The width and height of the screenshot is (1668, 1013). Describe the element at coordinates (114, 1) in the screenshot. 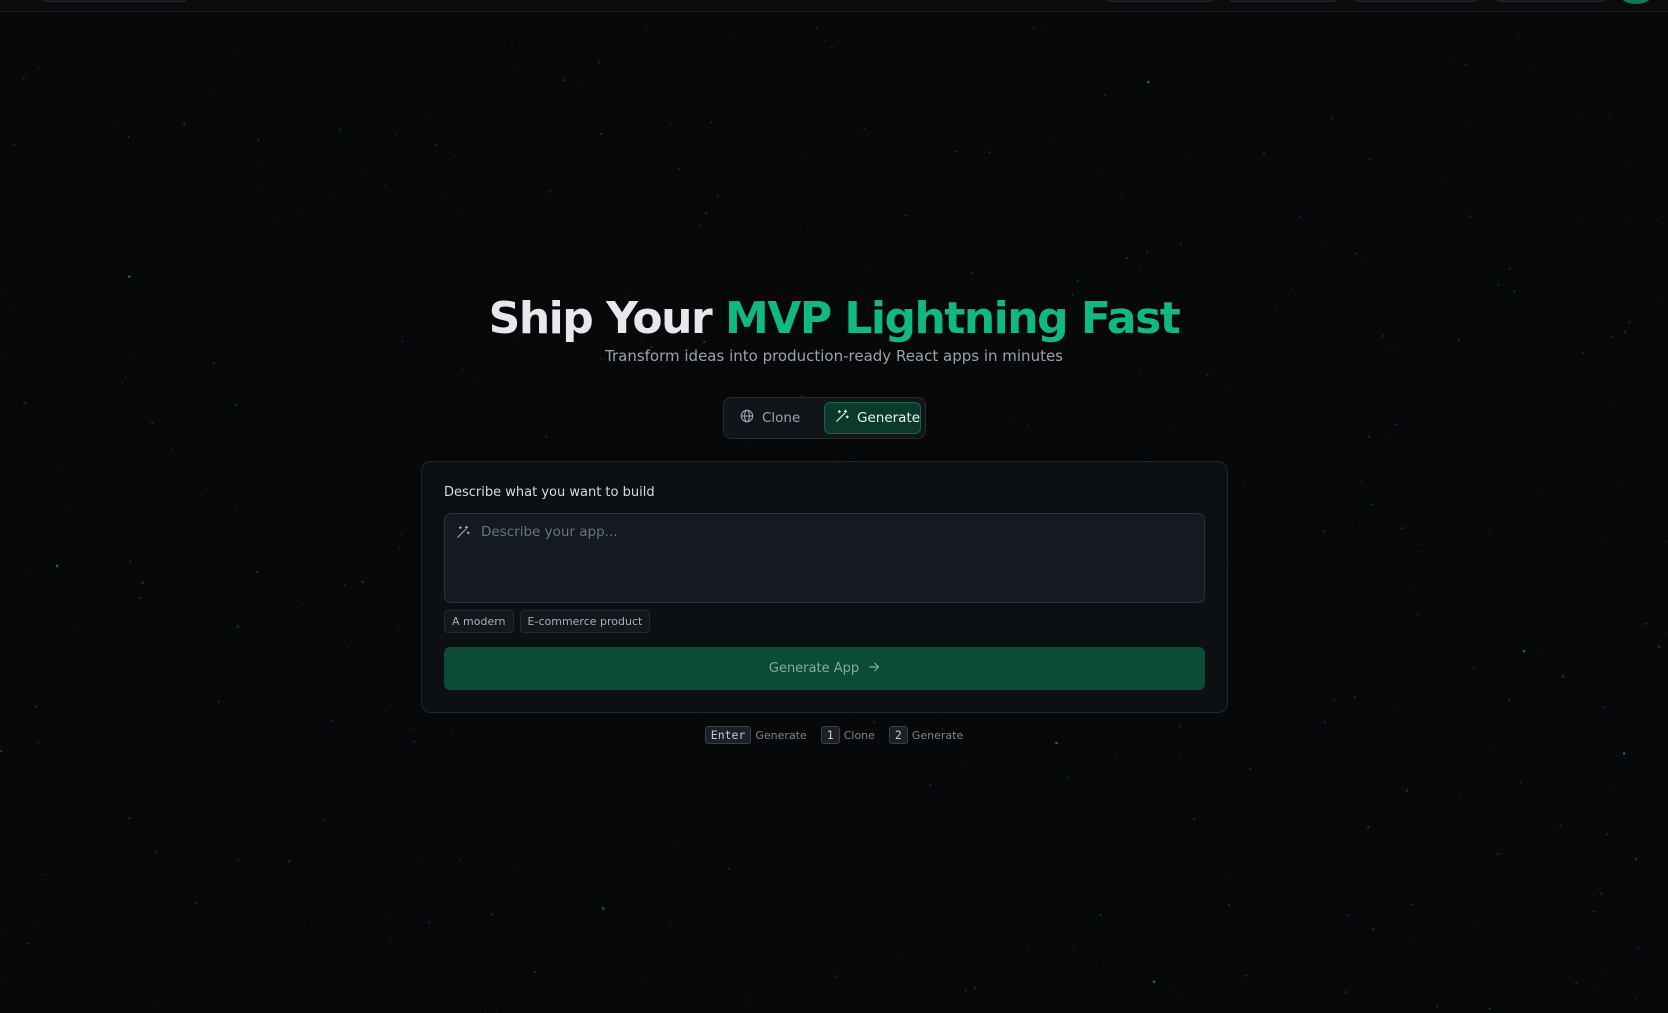

I see `nav-search-field` at that location.